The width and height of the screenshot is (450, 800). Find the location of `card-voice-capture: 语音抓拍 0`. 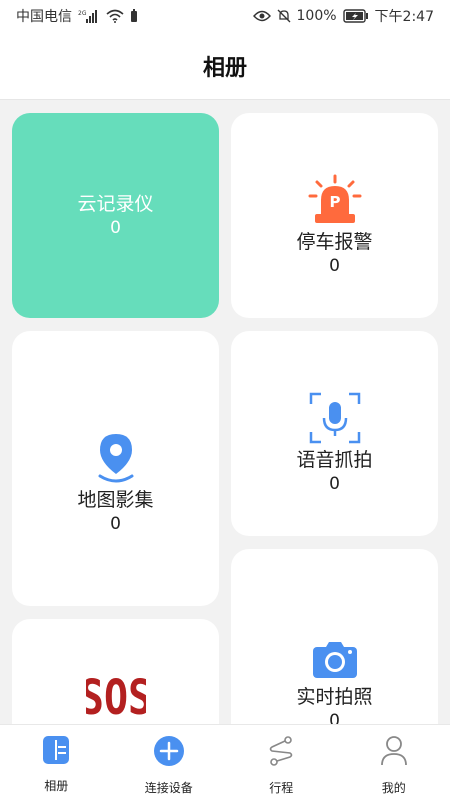

card-voice-capture: 语音抓拍 0 is located at coordinates (334, 433).